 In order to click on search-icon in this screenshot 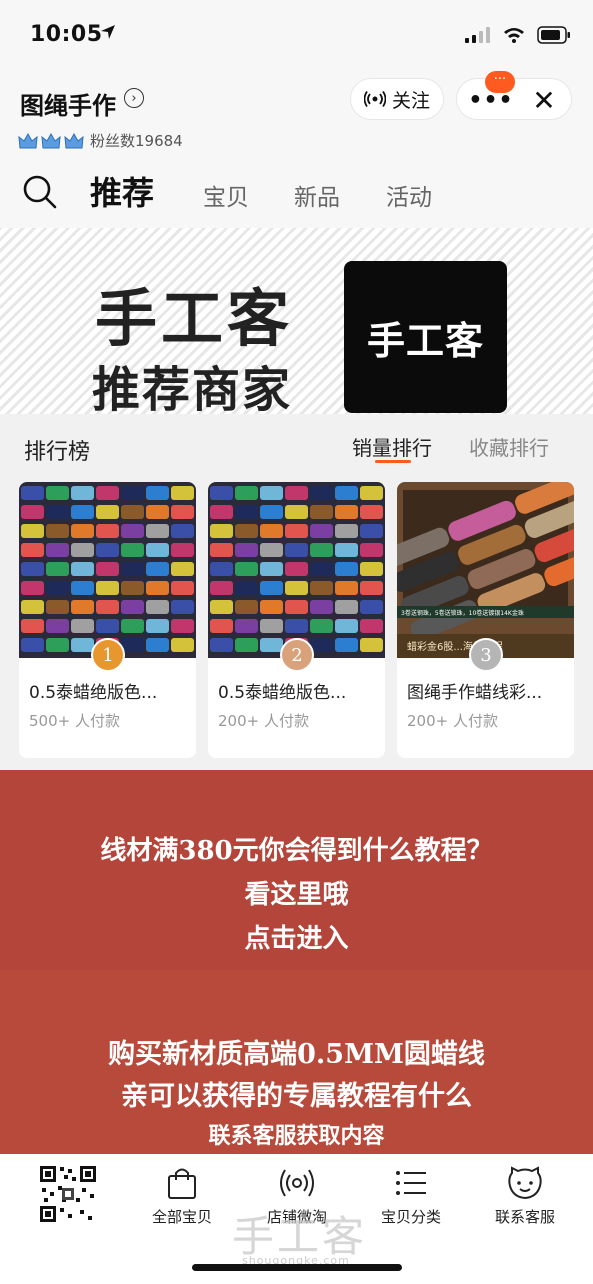, I will do `click(40, 192)`.